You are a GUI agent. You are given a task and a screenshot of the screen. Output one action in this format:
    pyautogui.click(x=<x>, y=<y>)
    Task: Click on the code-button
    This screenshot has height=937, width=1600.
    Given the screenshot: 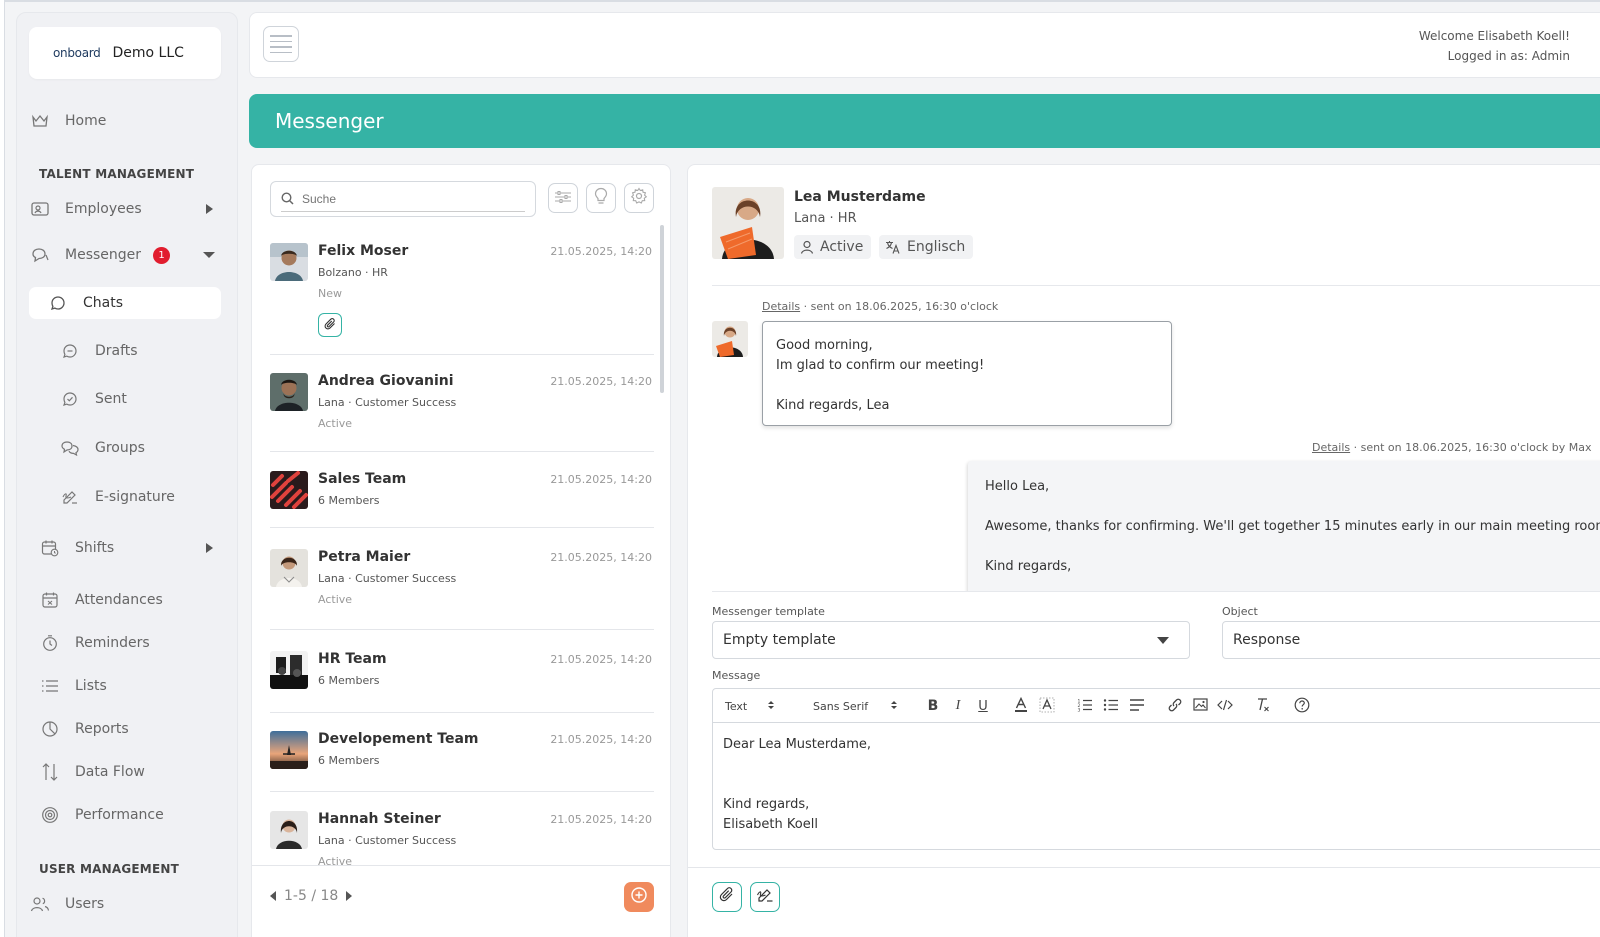 What is the action you would take?
    pyautogui.click(x=1225, y=706)
    